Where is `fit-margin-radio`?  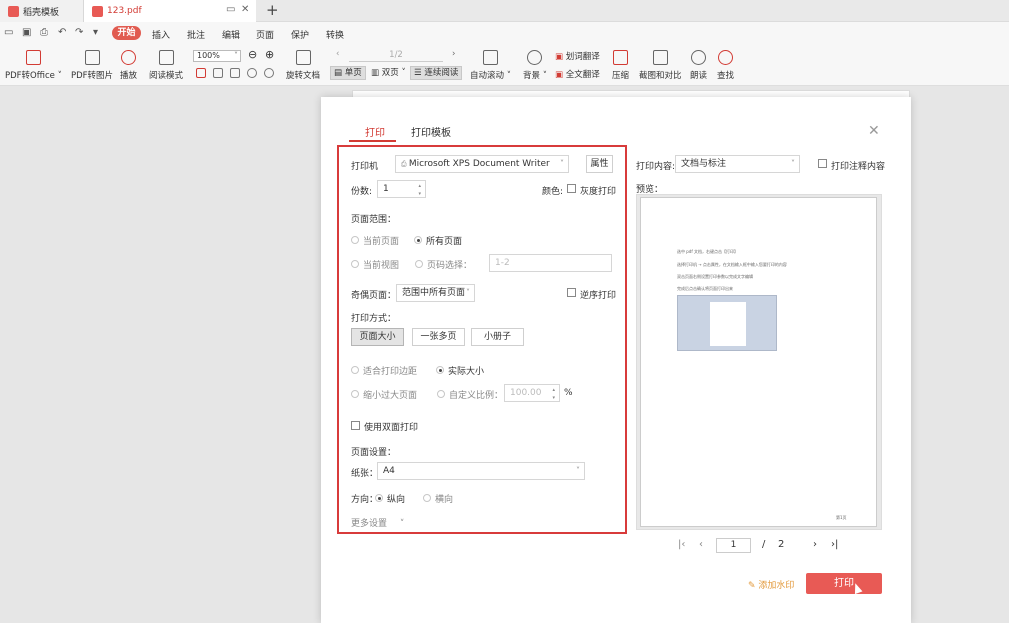 fit-margin-radio is located at coordinates (355, 370).